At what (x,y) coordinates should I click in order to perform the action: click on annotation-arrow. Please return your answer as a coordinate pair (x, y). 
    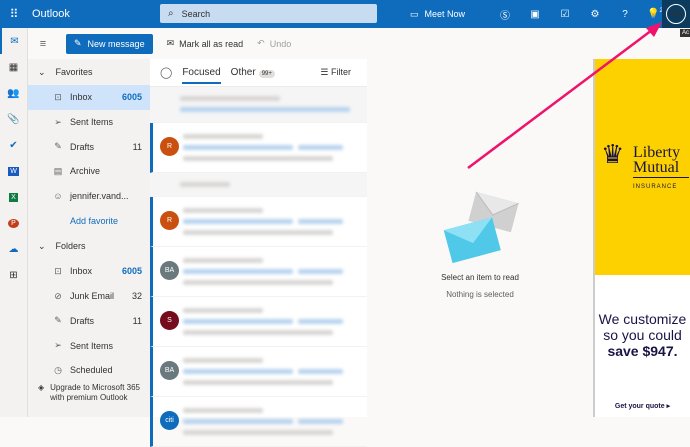
    Looking at the image, I should click on (564, 95).